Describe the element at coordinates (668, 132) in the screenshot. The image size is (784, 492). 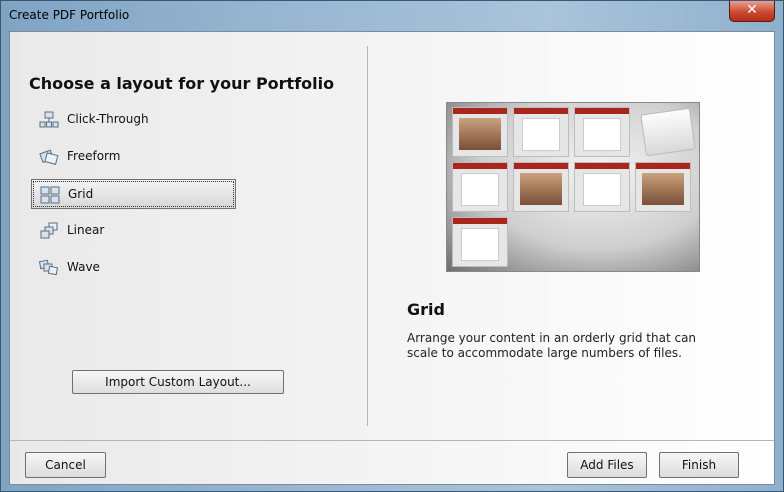
I see `folder-icon` at that location.